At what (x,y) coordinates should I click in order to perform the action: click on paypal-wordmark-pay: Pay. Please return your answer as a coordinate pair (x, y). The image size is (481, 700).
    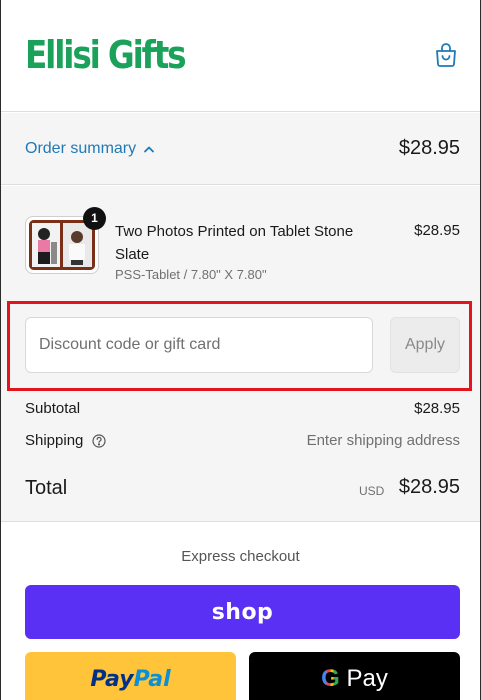
    Looking at the image, I should click on (112, 679).